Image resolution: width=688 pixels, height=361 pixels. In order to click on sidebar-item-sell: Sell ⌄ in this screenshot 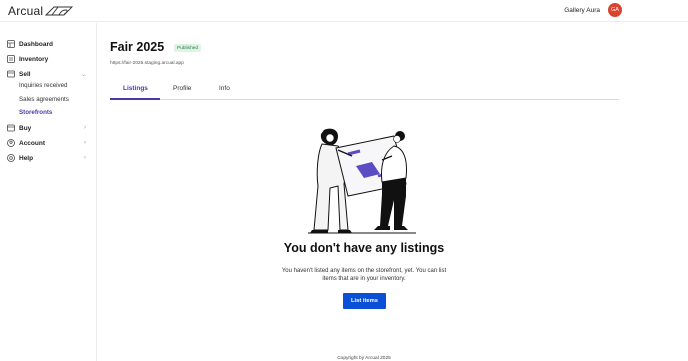, I will do `click(48, 74)`.